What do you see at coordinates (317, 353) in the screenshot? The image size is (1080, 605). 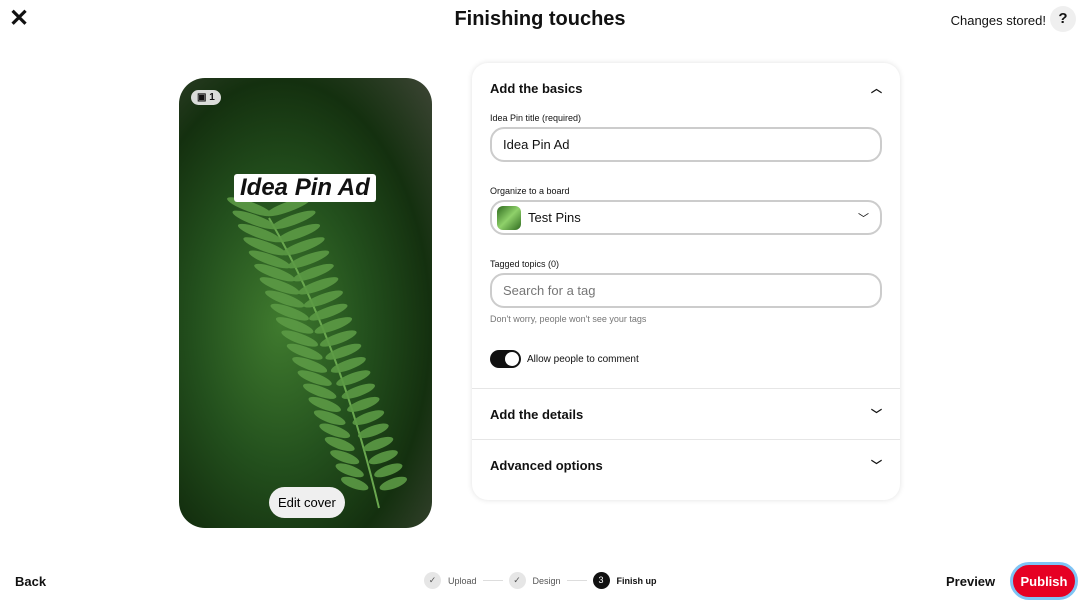 I see `fern-image` at bounding box center [317, 353].